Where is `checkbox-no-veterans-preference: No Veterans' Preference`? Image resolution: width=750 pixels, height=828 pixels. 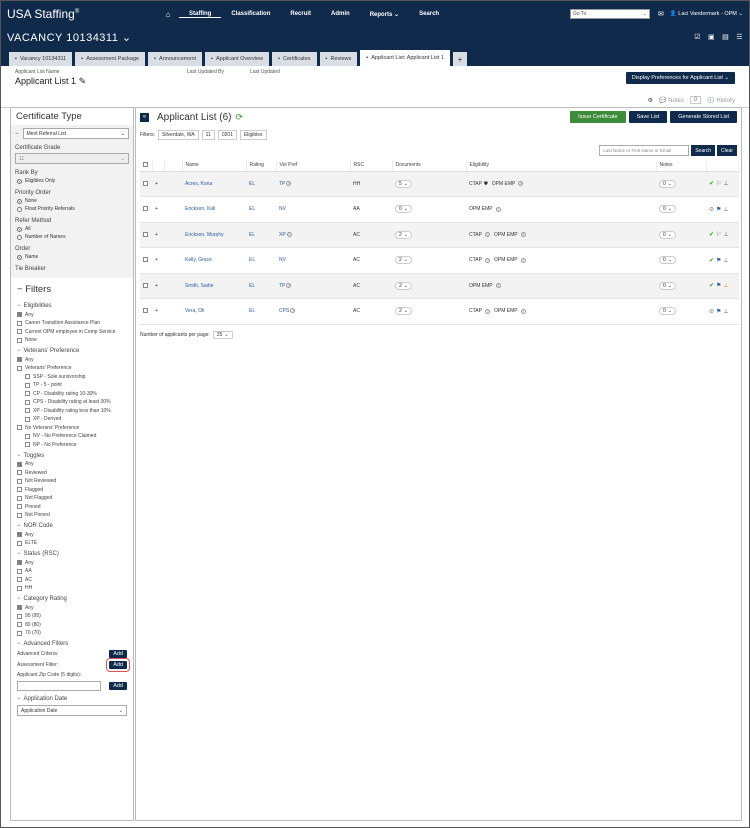
checkbox-no-veterans-preference: No Veterans' Preference is located at coordinates (72, 428).